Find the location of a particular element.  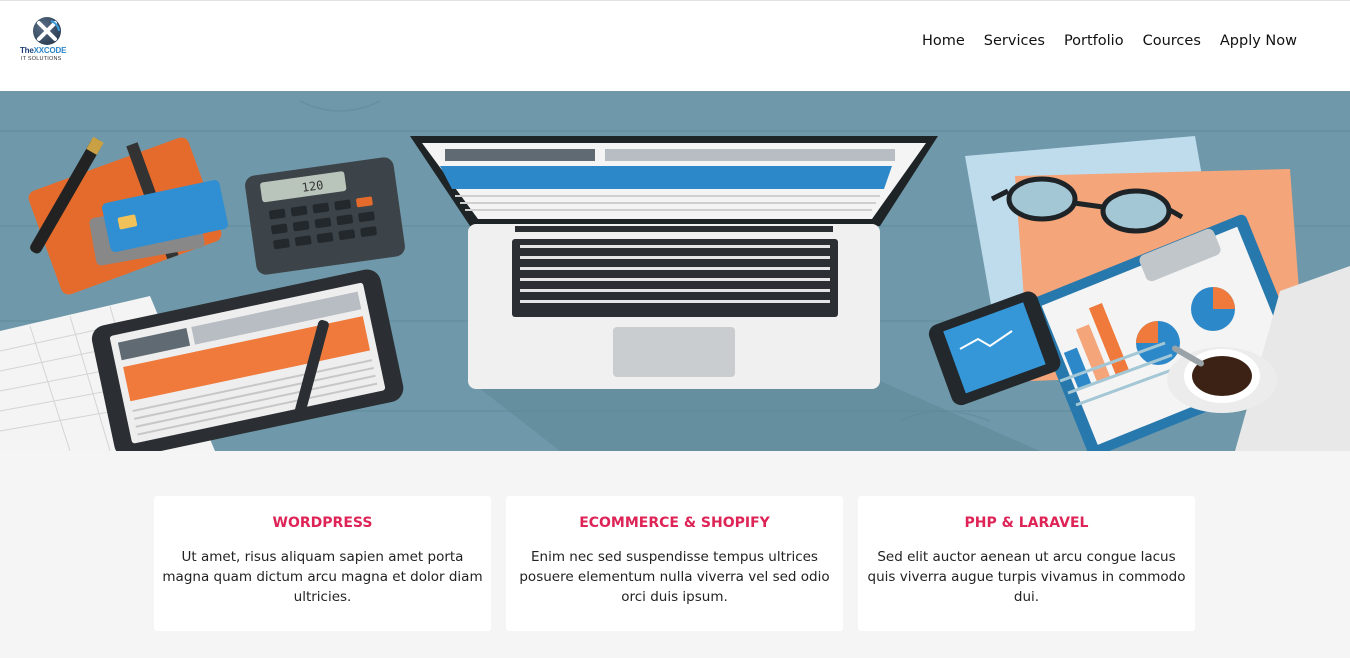

nav-home: Home is located at coordinates (943, 41).